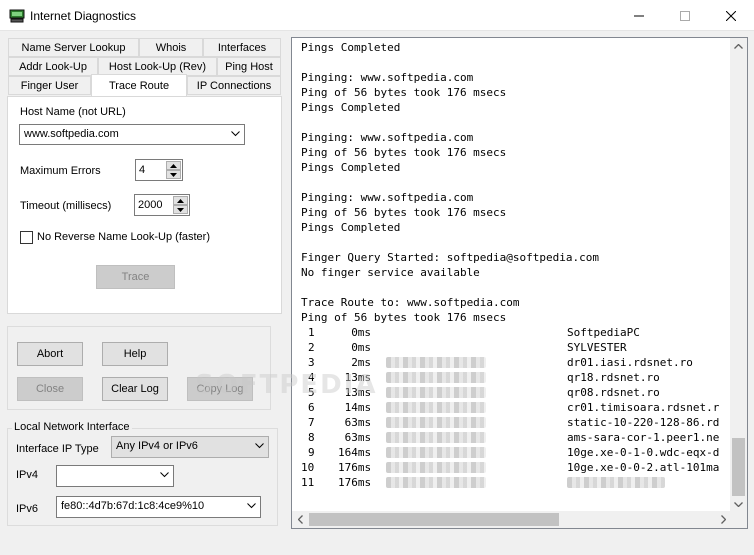 This screenshot has height=555, width=754. I want to click on maximize-button, so click(685, 15).